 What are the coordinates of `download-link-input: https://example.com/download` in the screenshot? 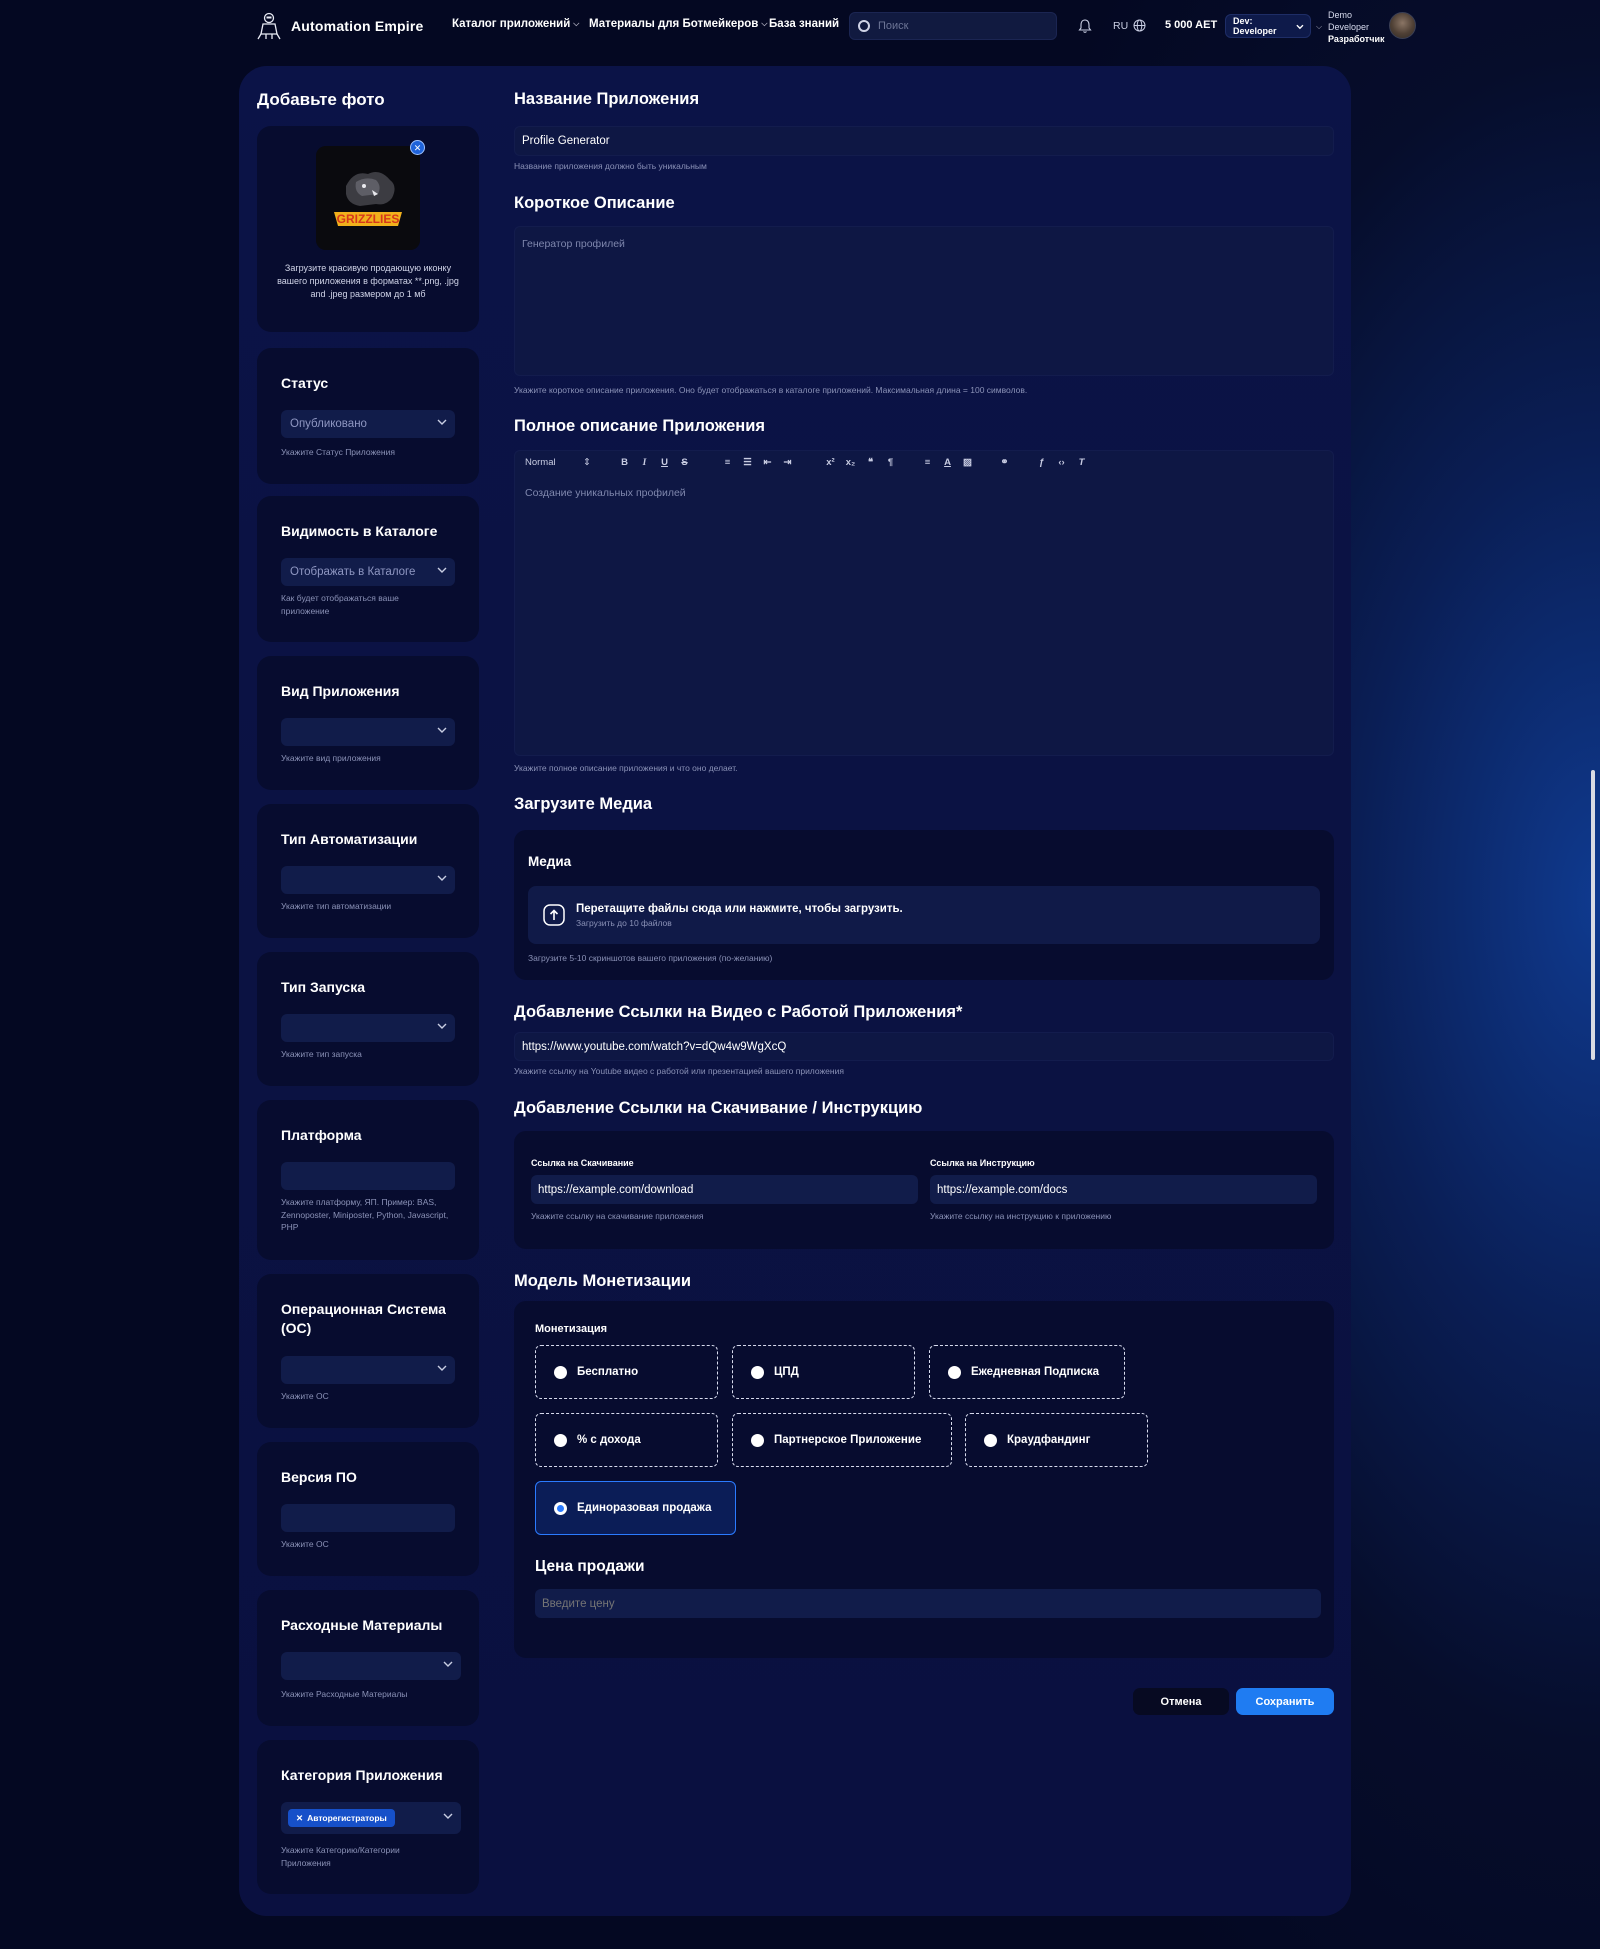 It's located at (724, 1189).